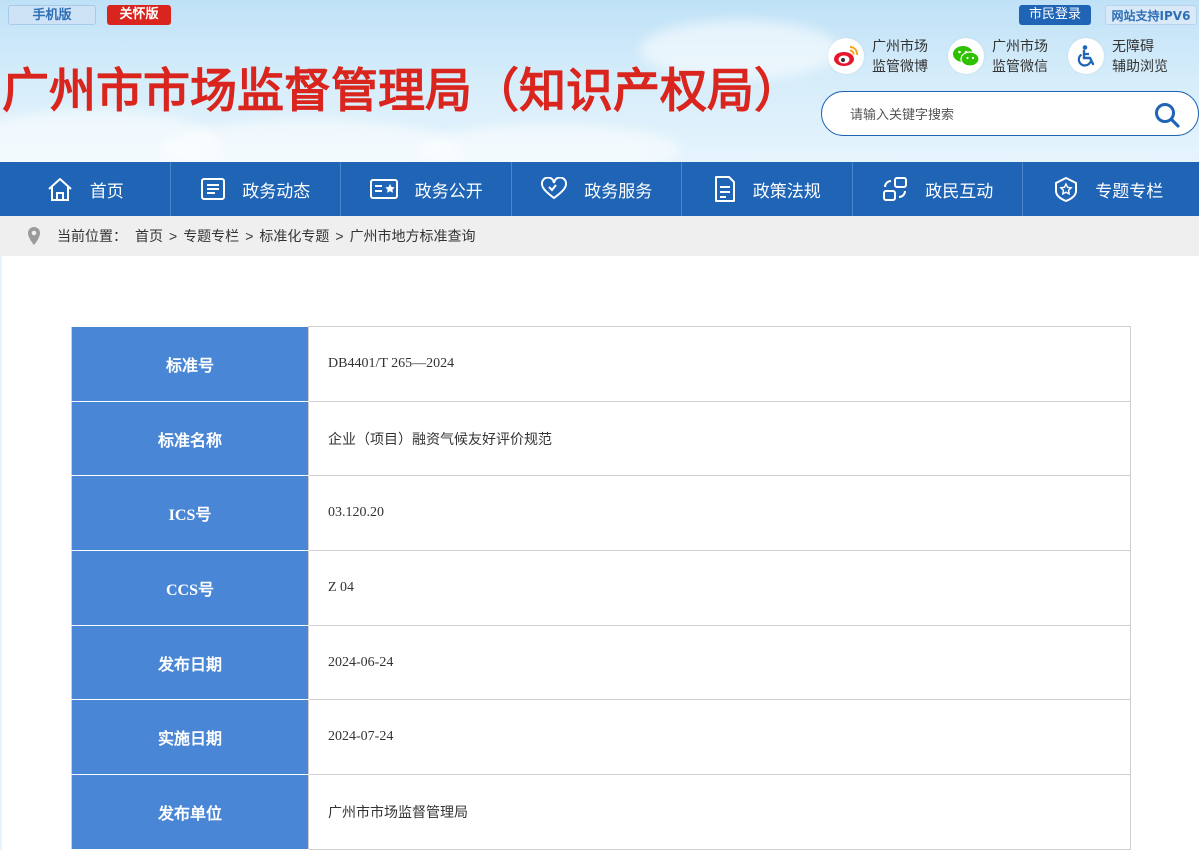 The width and height of the screenshot is (1199, 850). I want to click on breadcrumb-topics: 专题专栏, so click(211, 236).